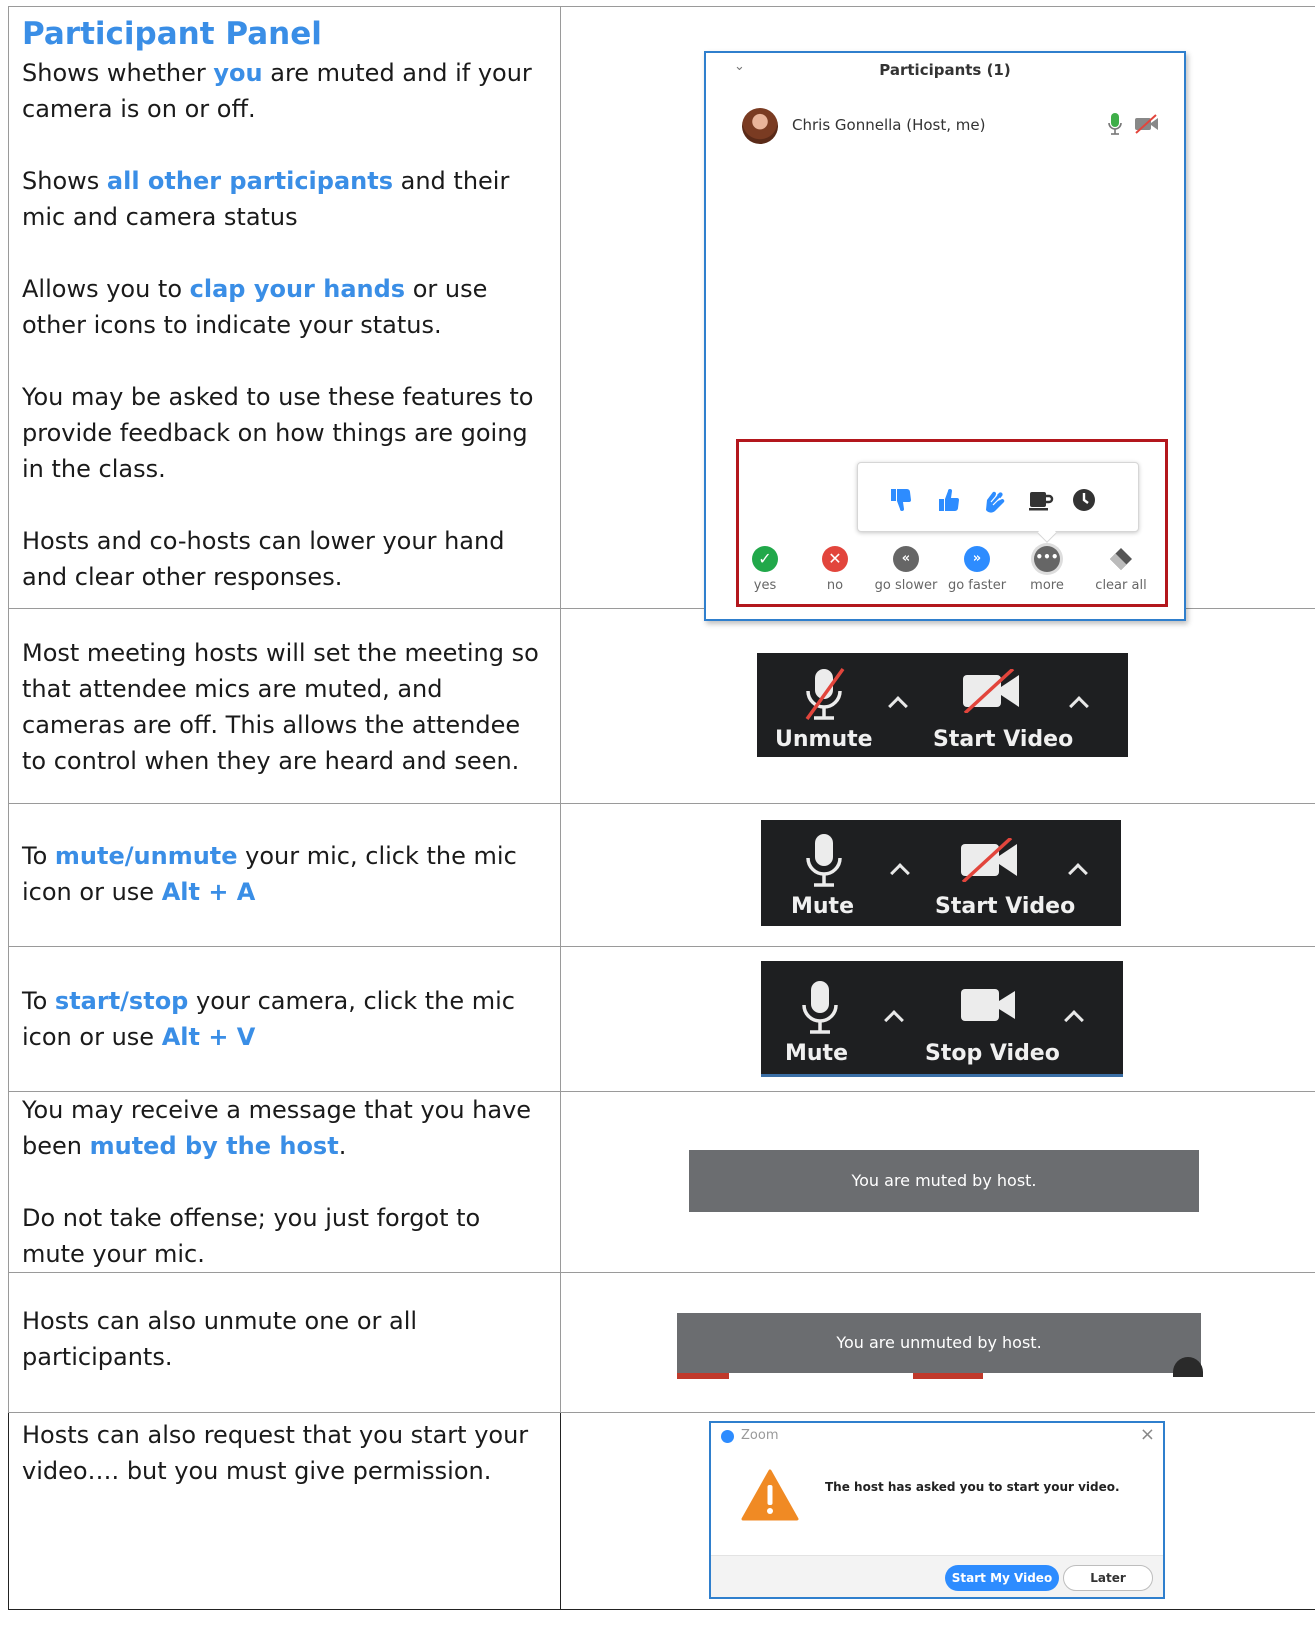 Image resolution: width=1315 pixels, height=1646 pixels. What do you see at coordinates (770, 1495) in the screenshot?
I see `warning-icon` at bounding box center [770, 1495].